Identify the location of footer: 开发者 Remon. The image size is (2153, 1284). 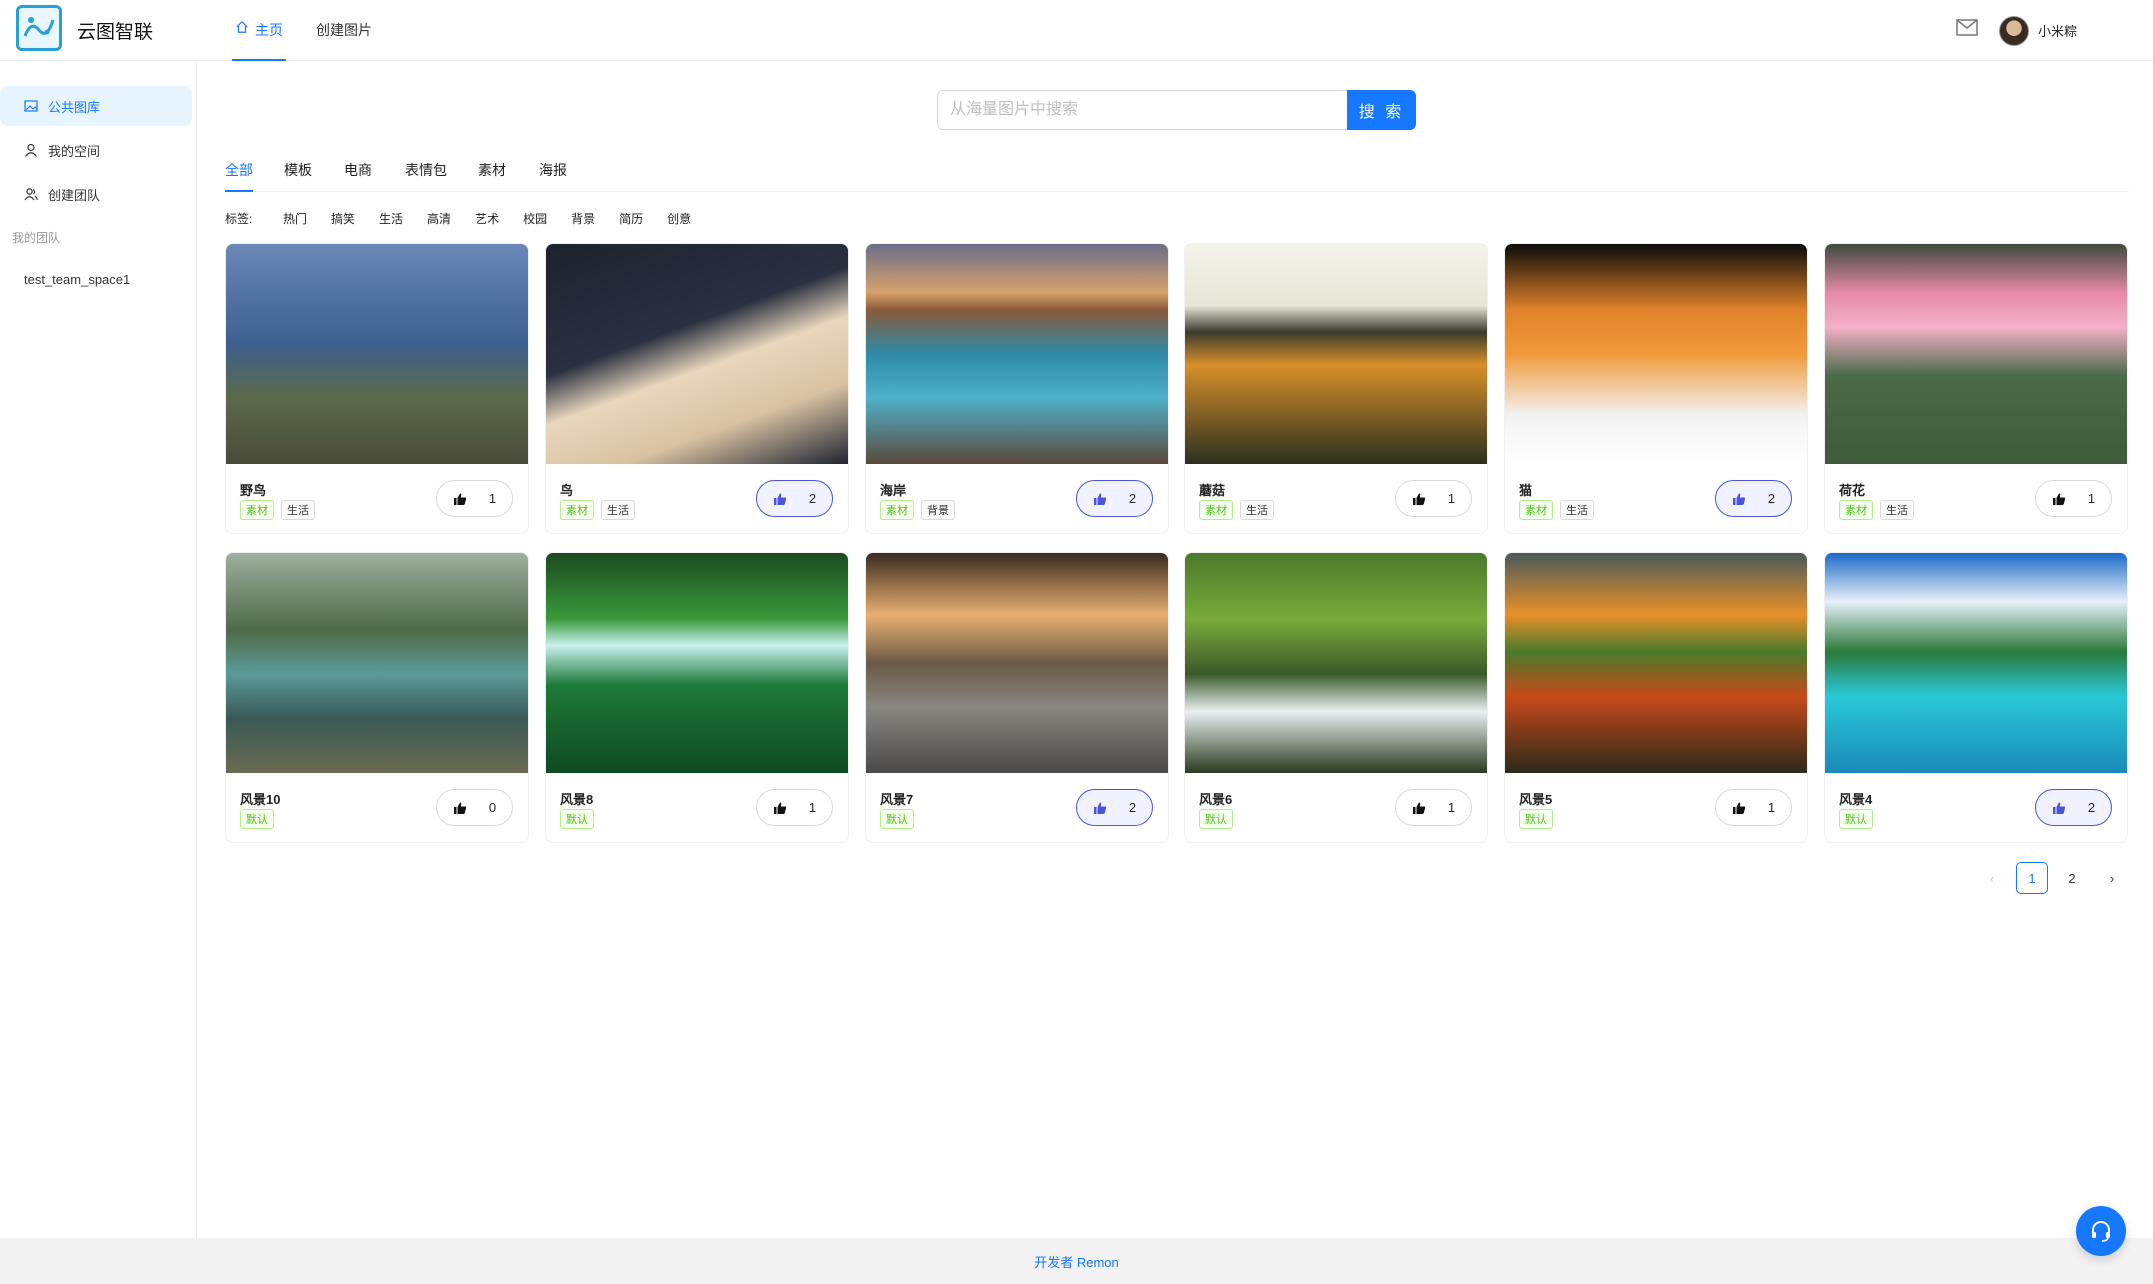
(1076, 1261).